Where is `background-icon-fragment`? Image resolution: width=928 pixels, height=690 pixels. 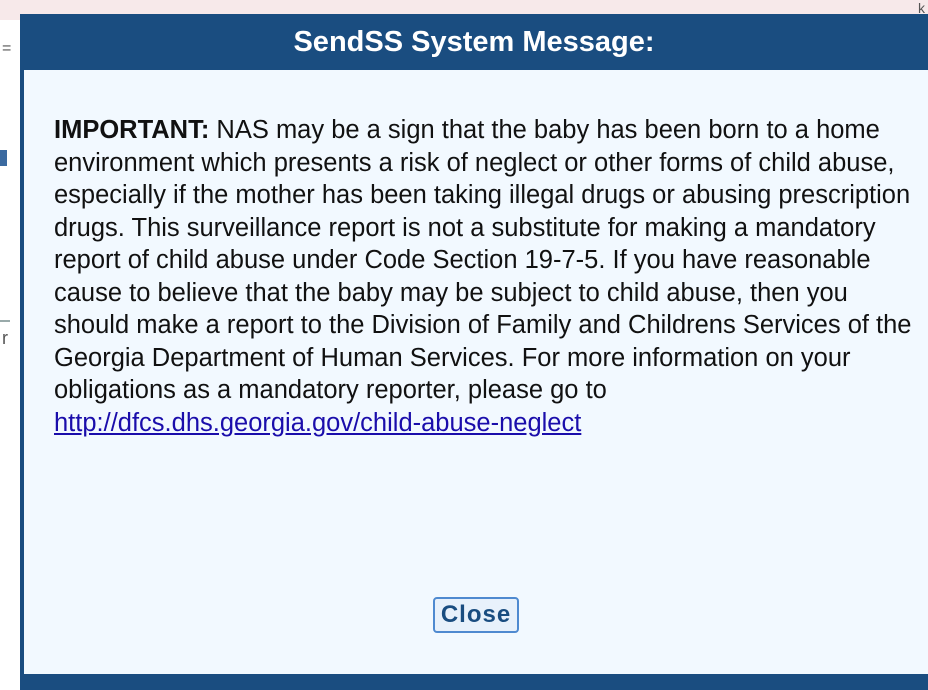
background-icon-fragment is located at coordinates (3, 158).